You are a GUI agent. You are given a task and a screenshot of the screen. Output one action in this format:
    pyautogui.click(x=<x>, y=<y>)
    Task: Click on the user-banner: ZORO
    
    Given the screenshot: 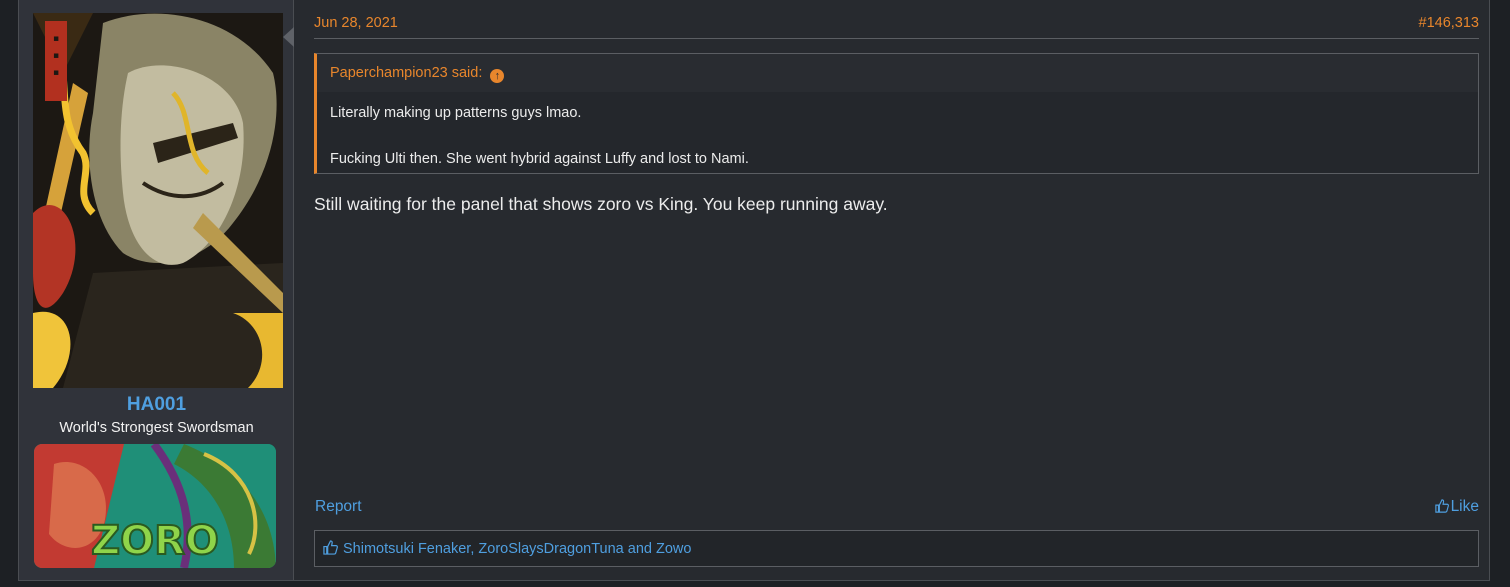 What is the action you would take?
    pyautogui.click(x=155, y=506)
    